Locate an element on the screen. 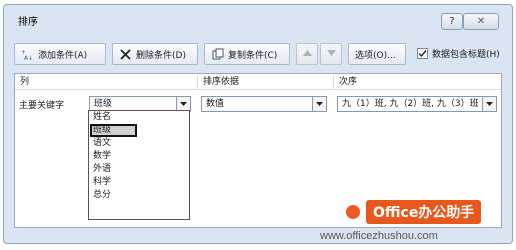  sort-on-value: 数值 is located at coordinates (215, 104).